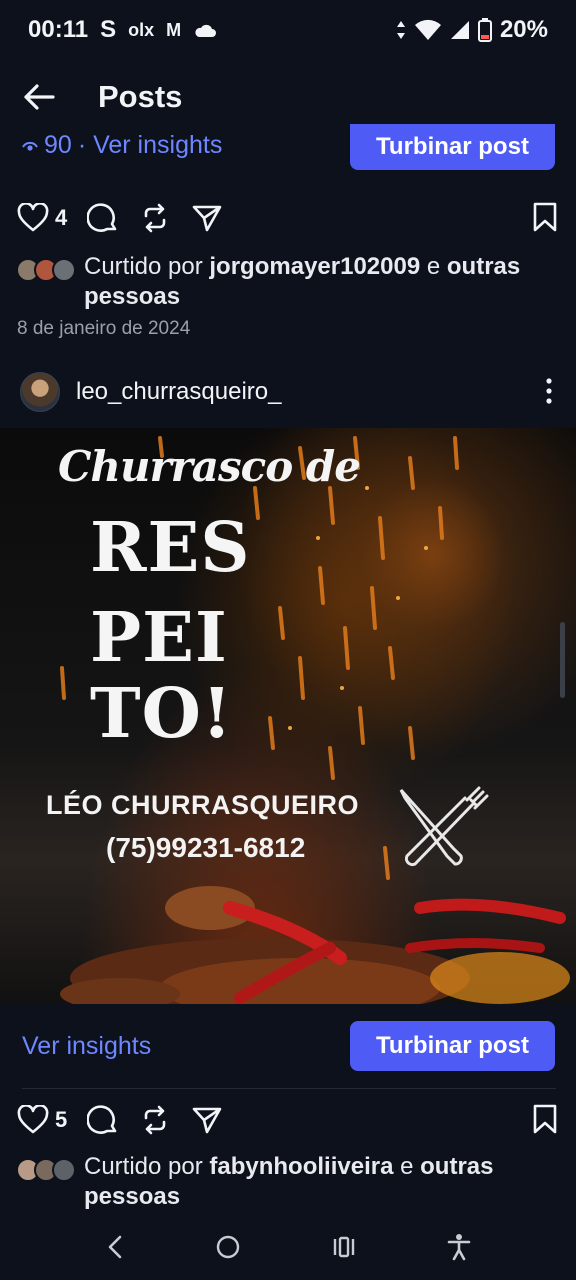 The image size is (576, 1280). Describe the element at coordinates (58, 145) in the screenshot. I see `views-count: 90` at that location.